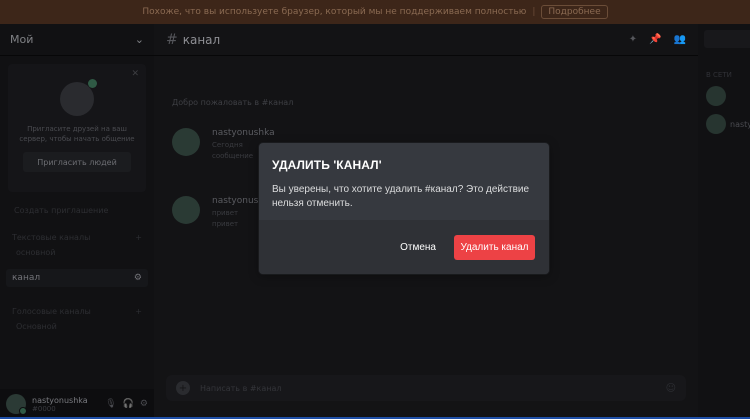  Describe the element at coordinates (327, 165) in the screenshot. I see `dialog-title: УДАЛИТЬ 'КАНАЛ'` at that location.